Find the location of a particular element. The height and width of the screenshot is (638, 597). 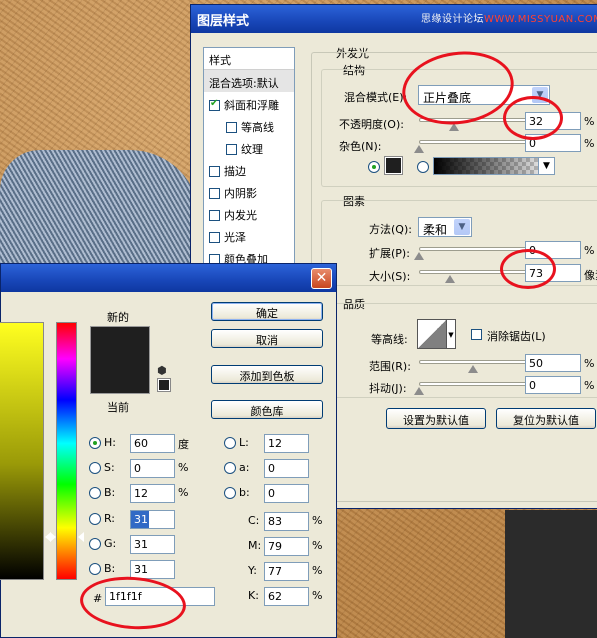

style-list-header: 样式 is located at coordinates (249, 59).